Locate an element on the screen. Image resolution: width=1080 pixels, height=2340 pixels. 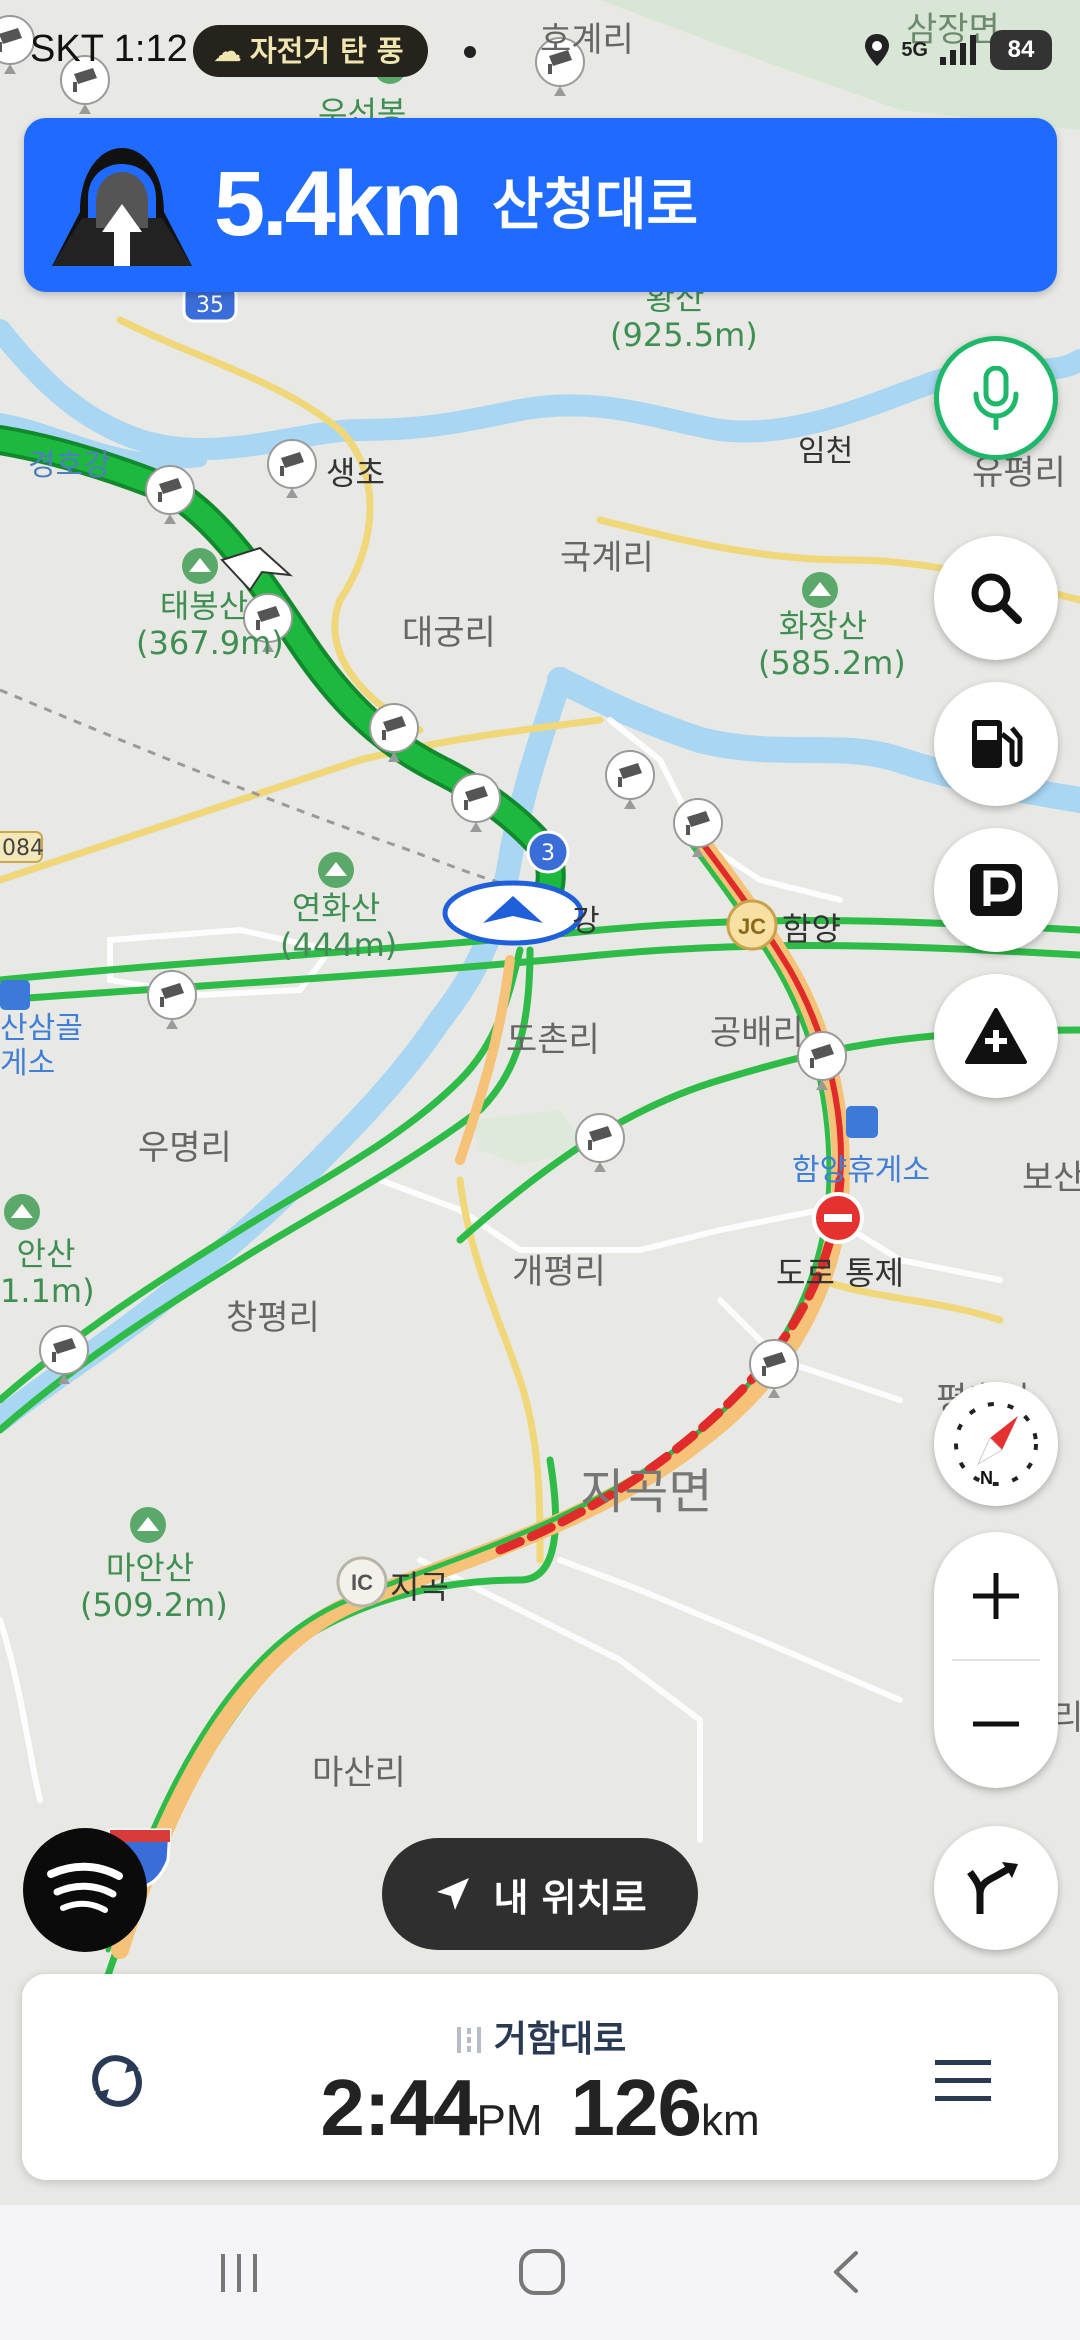
back-button is located at coordinates (846, 2272).